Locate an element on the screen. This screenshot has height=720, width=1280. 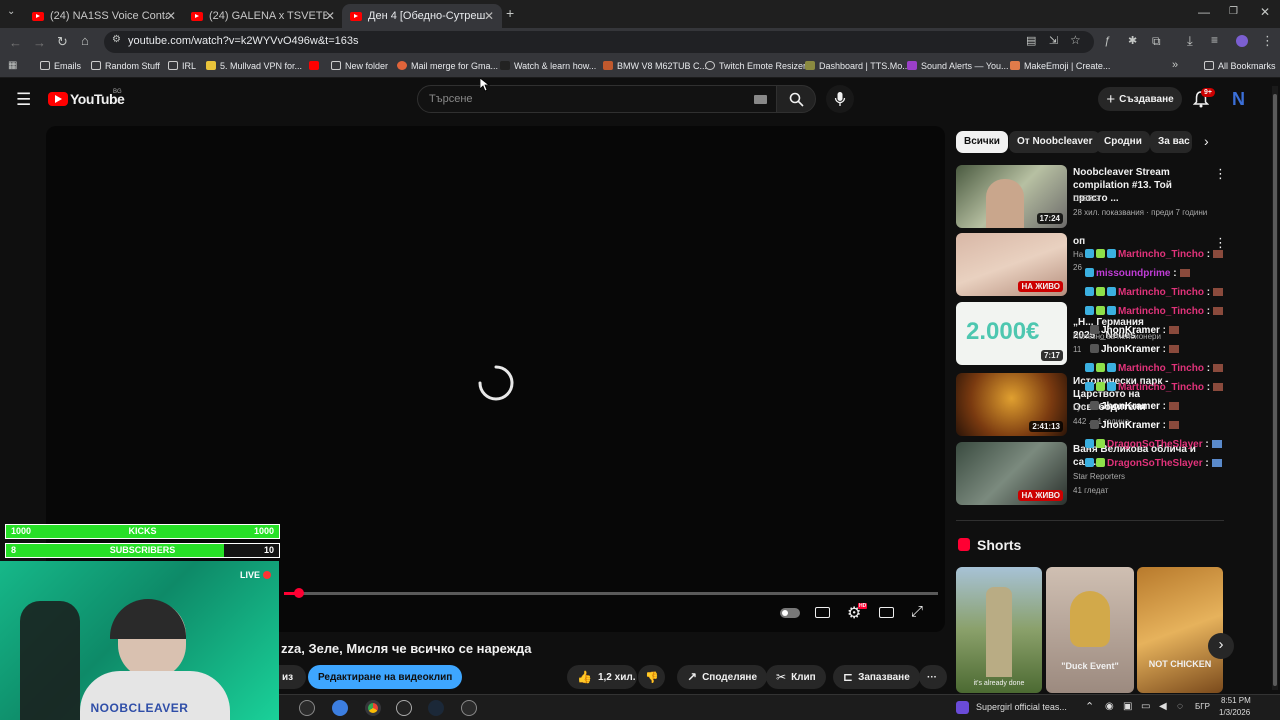
back-icon: ← is located at coordinates (15, 42).